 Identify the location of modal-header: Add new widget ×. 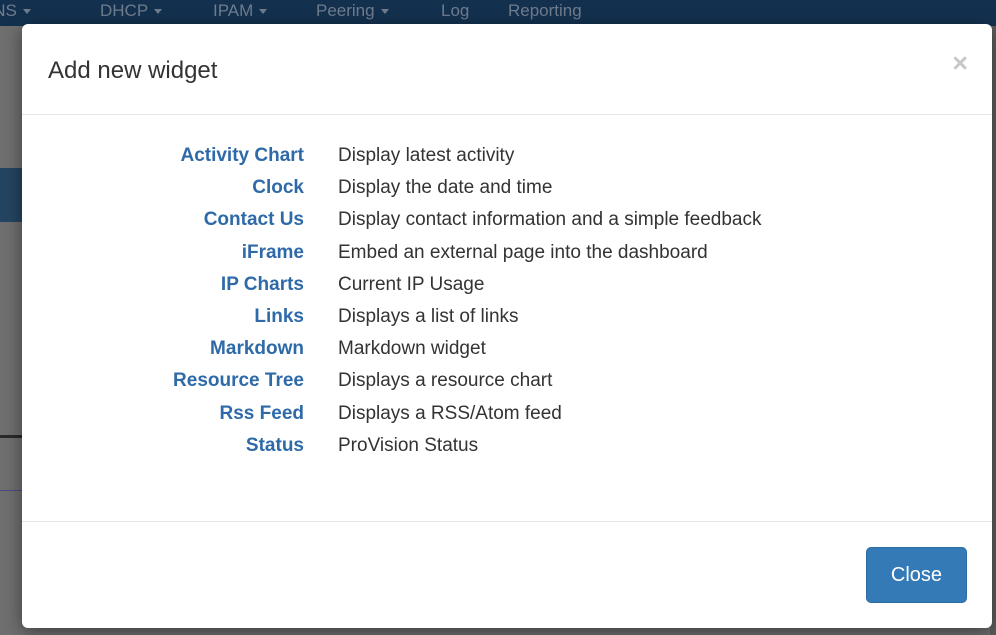
(507, 69).